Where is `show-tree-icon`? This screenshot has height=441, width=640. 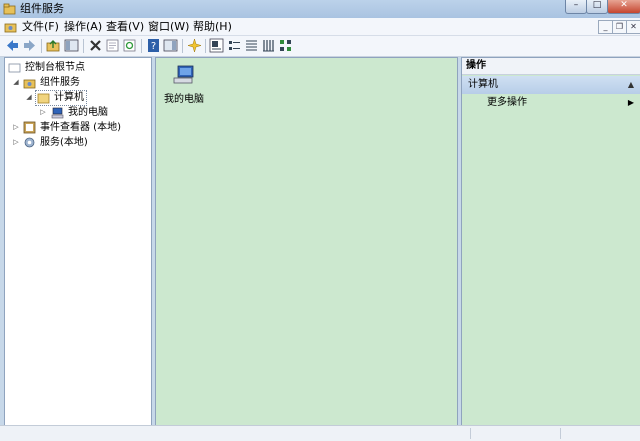
show-tree-icon is located at coordinates (71, 45).